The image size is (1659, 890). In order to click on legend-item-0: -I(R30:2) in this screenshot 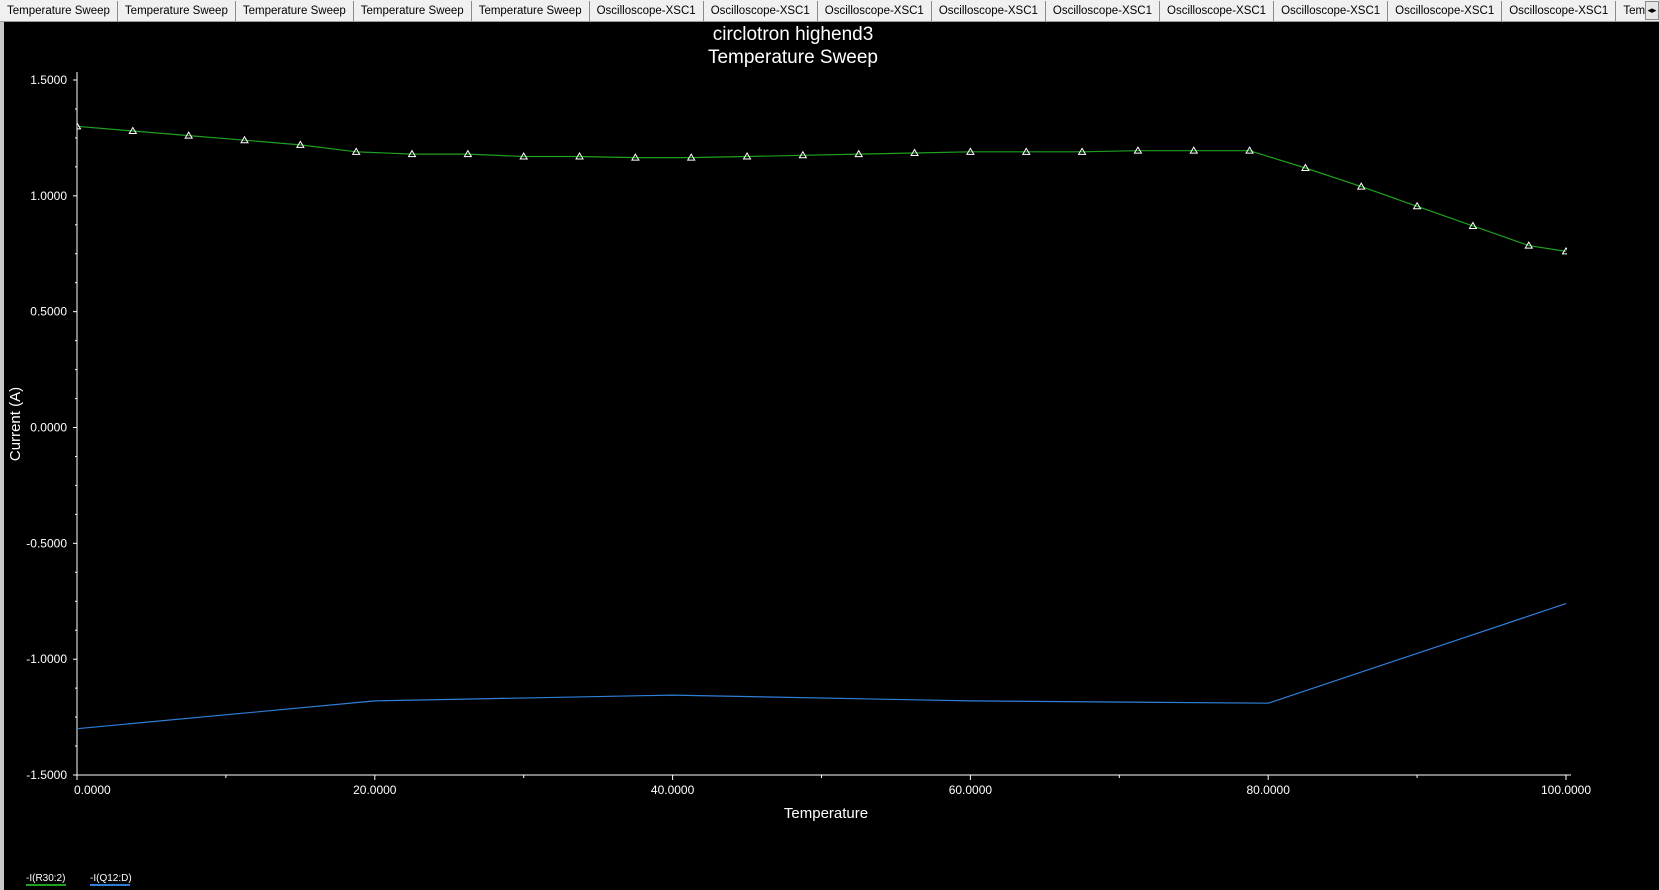, I will do `click(46, 878)`.